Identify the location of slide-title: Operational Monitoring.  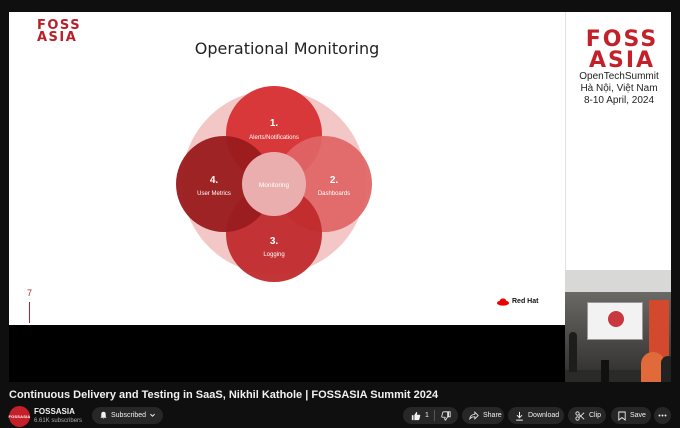
(287, 48).